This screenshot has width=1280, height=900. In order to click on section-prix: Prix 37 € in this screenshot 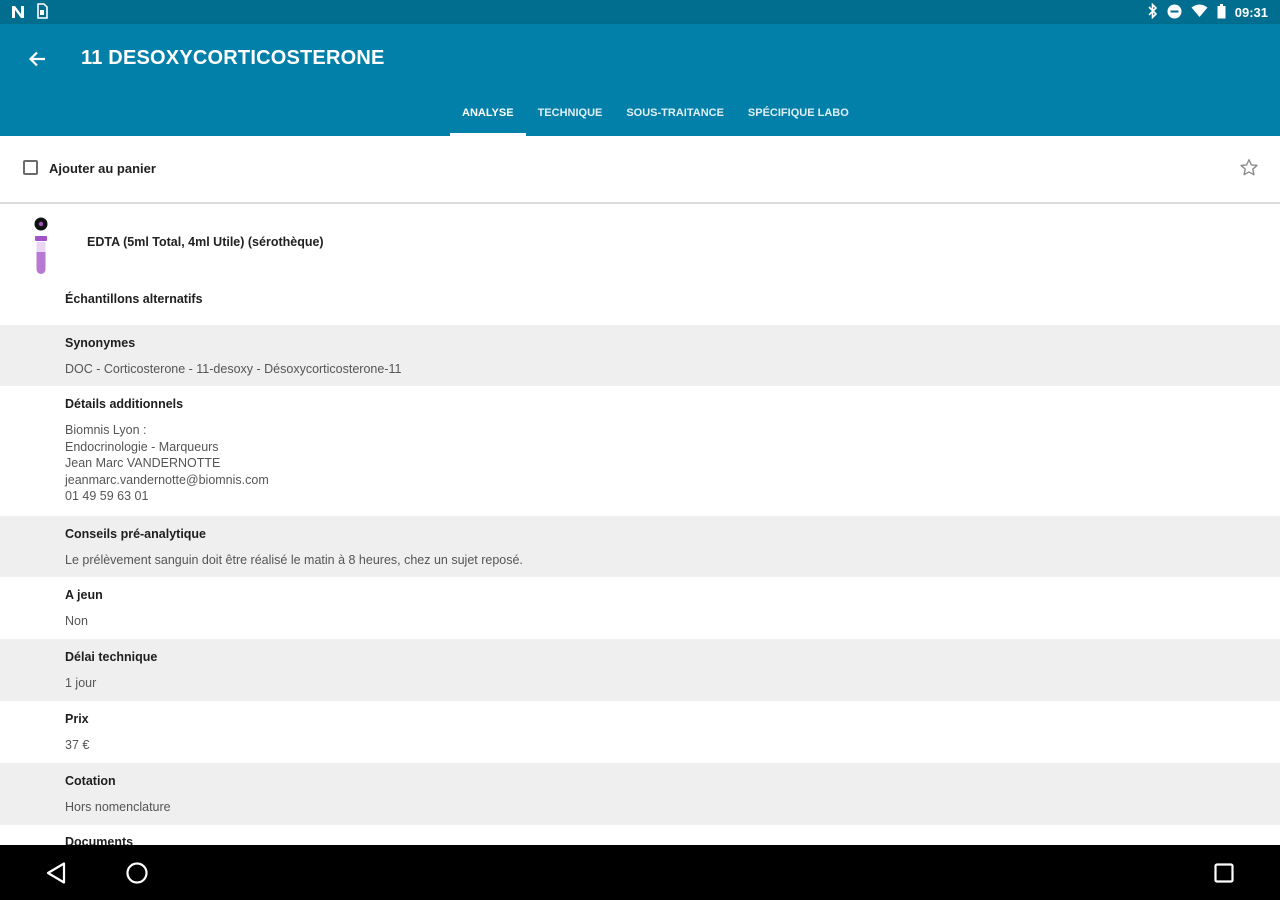, I will do `click(640, 732)`.